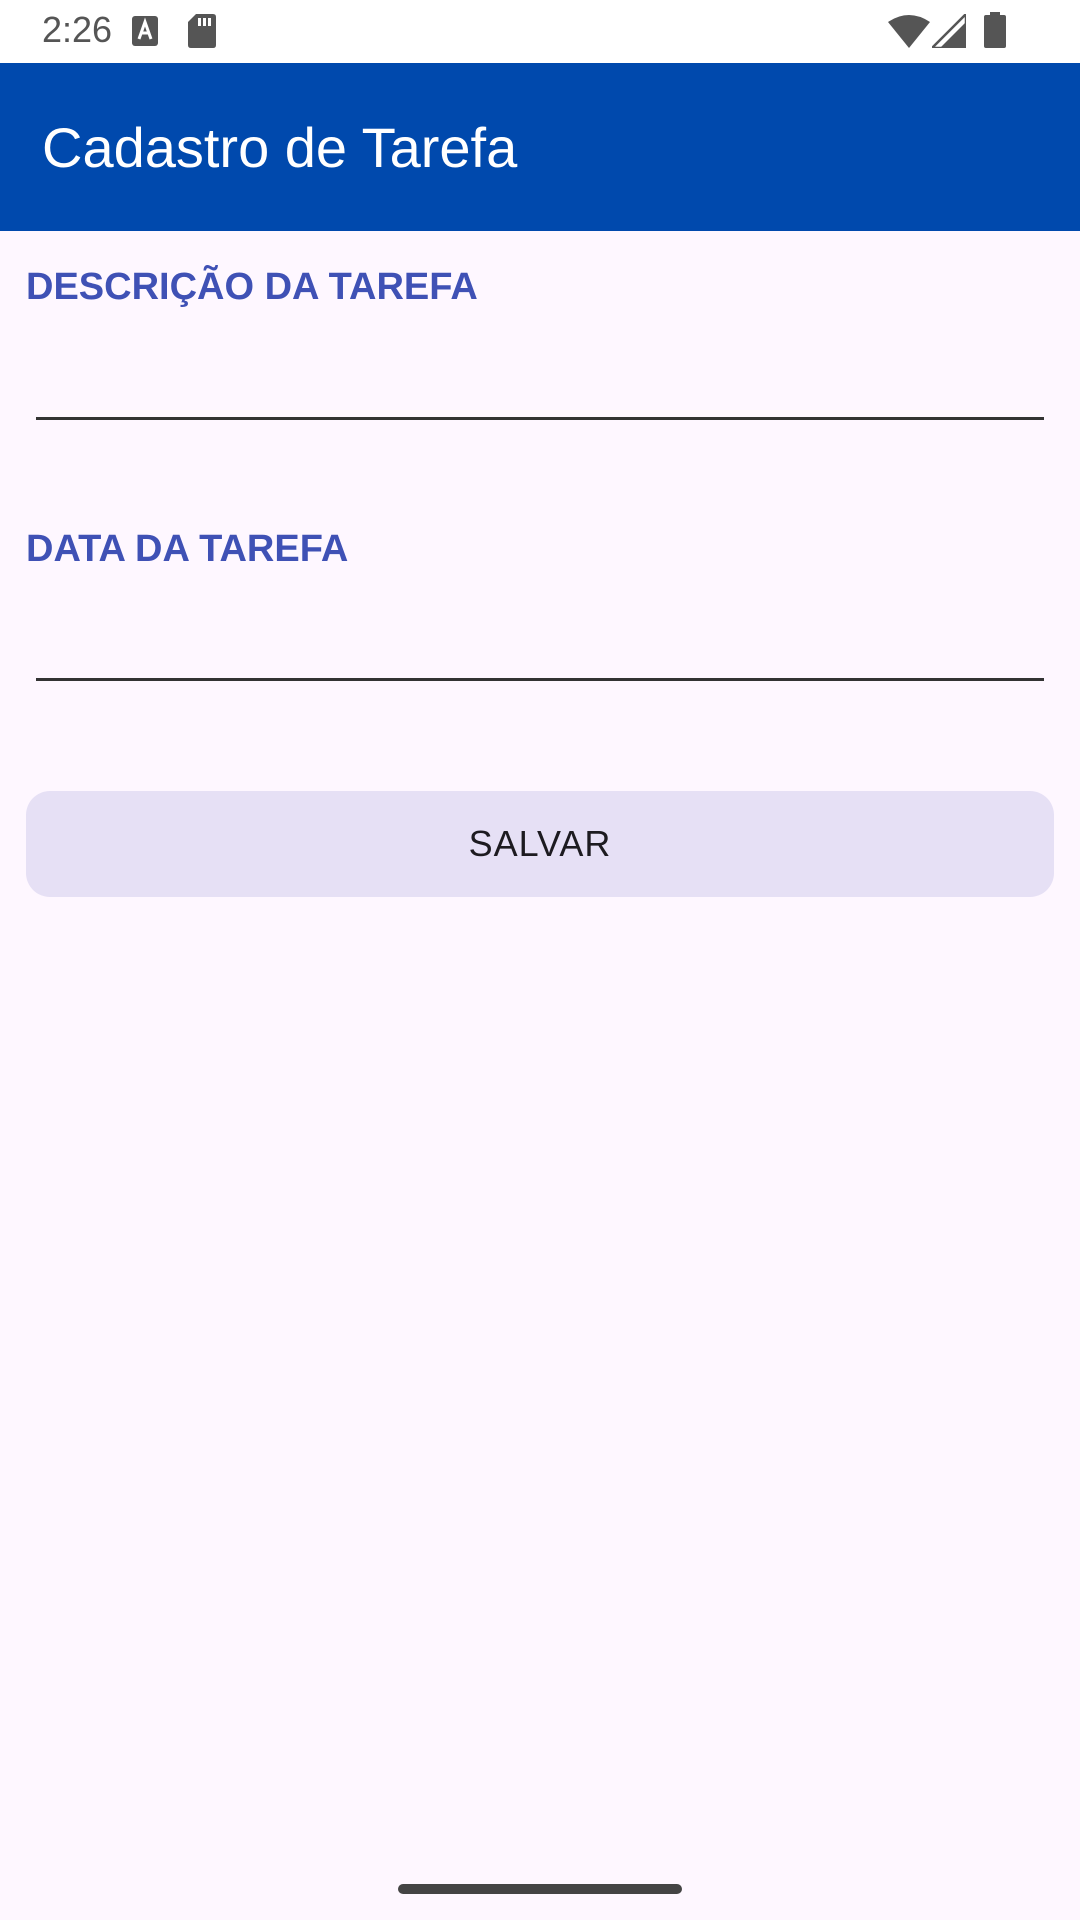 This screenshot has width=1080, height=1920. I want to click on description-input, so click(540, 383).